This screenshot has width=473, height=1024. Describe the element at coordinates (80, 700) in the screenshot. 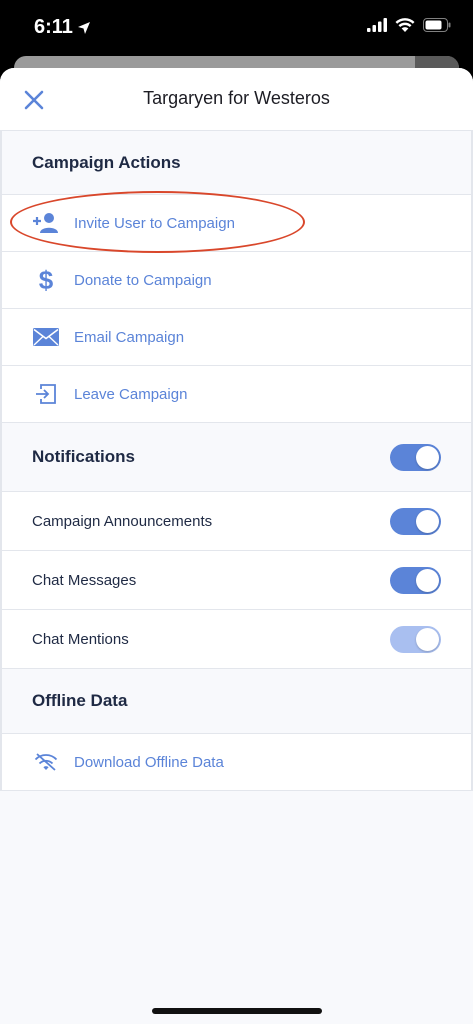

I see `section-title: Offline Data` at that location.